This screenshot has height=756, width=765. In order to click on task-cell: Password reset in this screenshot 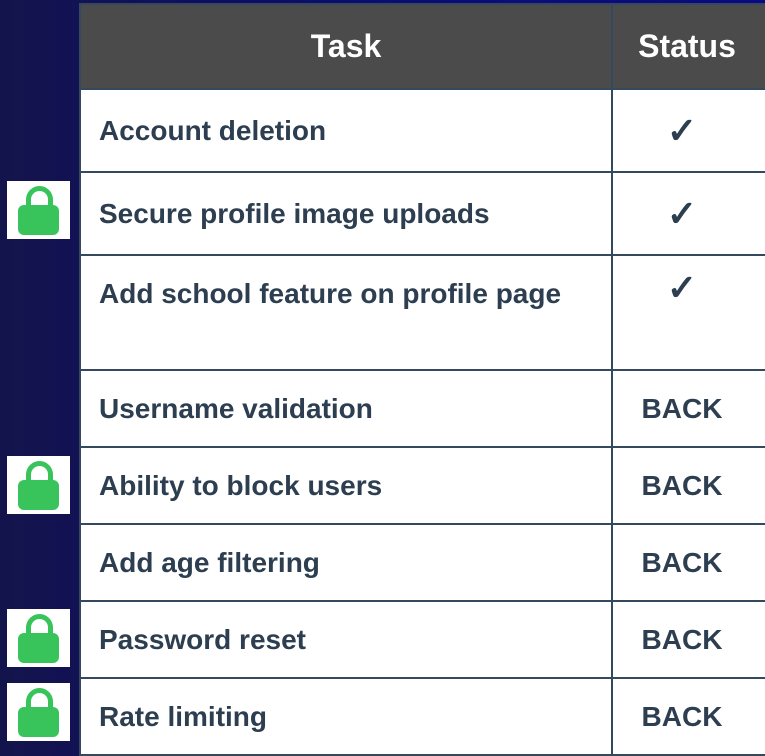, I will do `click(346, 639)`.